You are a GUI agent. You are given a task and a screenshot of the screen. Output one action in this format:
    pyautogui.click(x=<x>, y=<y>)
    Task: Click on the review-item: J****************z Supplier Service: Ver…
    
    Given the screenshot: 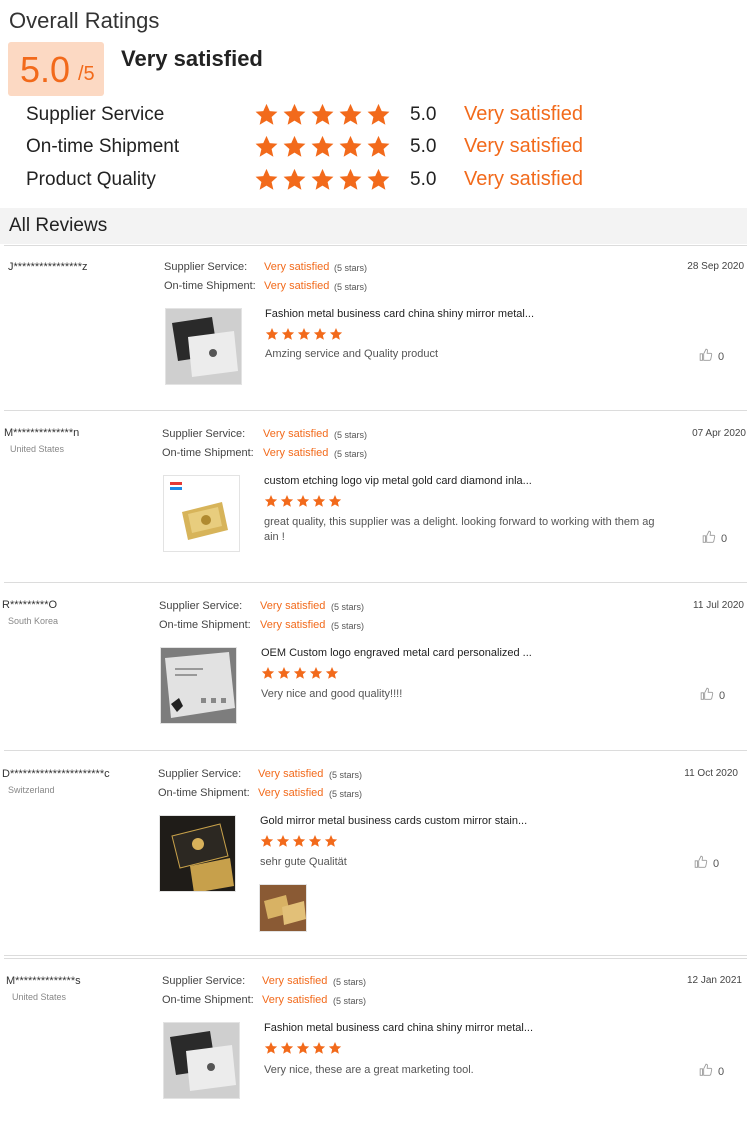 What is the action you would take?
    pyautogui.click(x=375, y=328)
    